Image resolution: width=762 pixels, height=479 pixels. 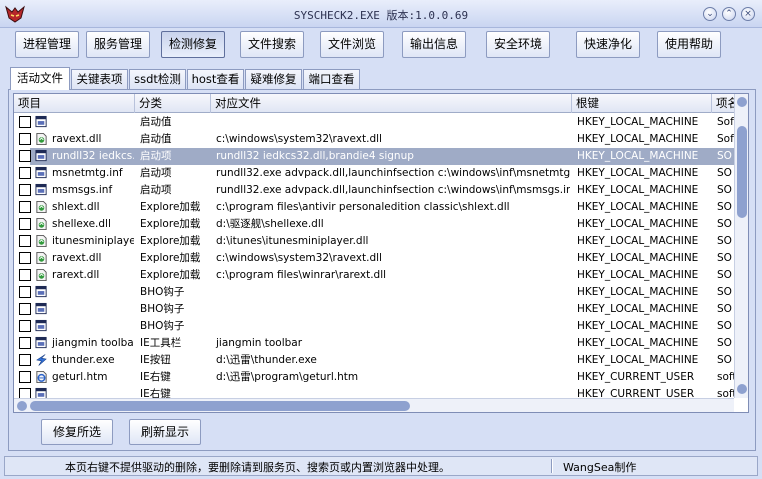 I want to click on tab-strip: 活动文件 关键表项 ssdt检测 host查看 疑难修复 端口查看, so click(x=384, y=78).